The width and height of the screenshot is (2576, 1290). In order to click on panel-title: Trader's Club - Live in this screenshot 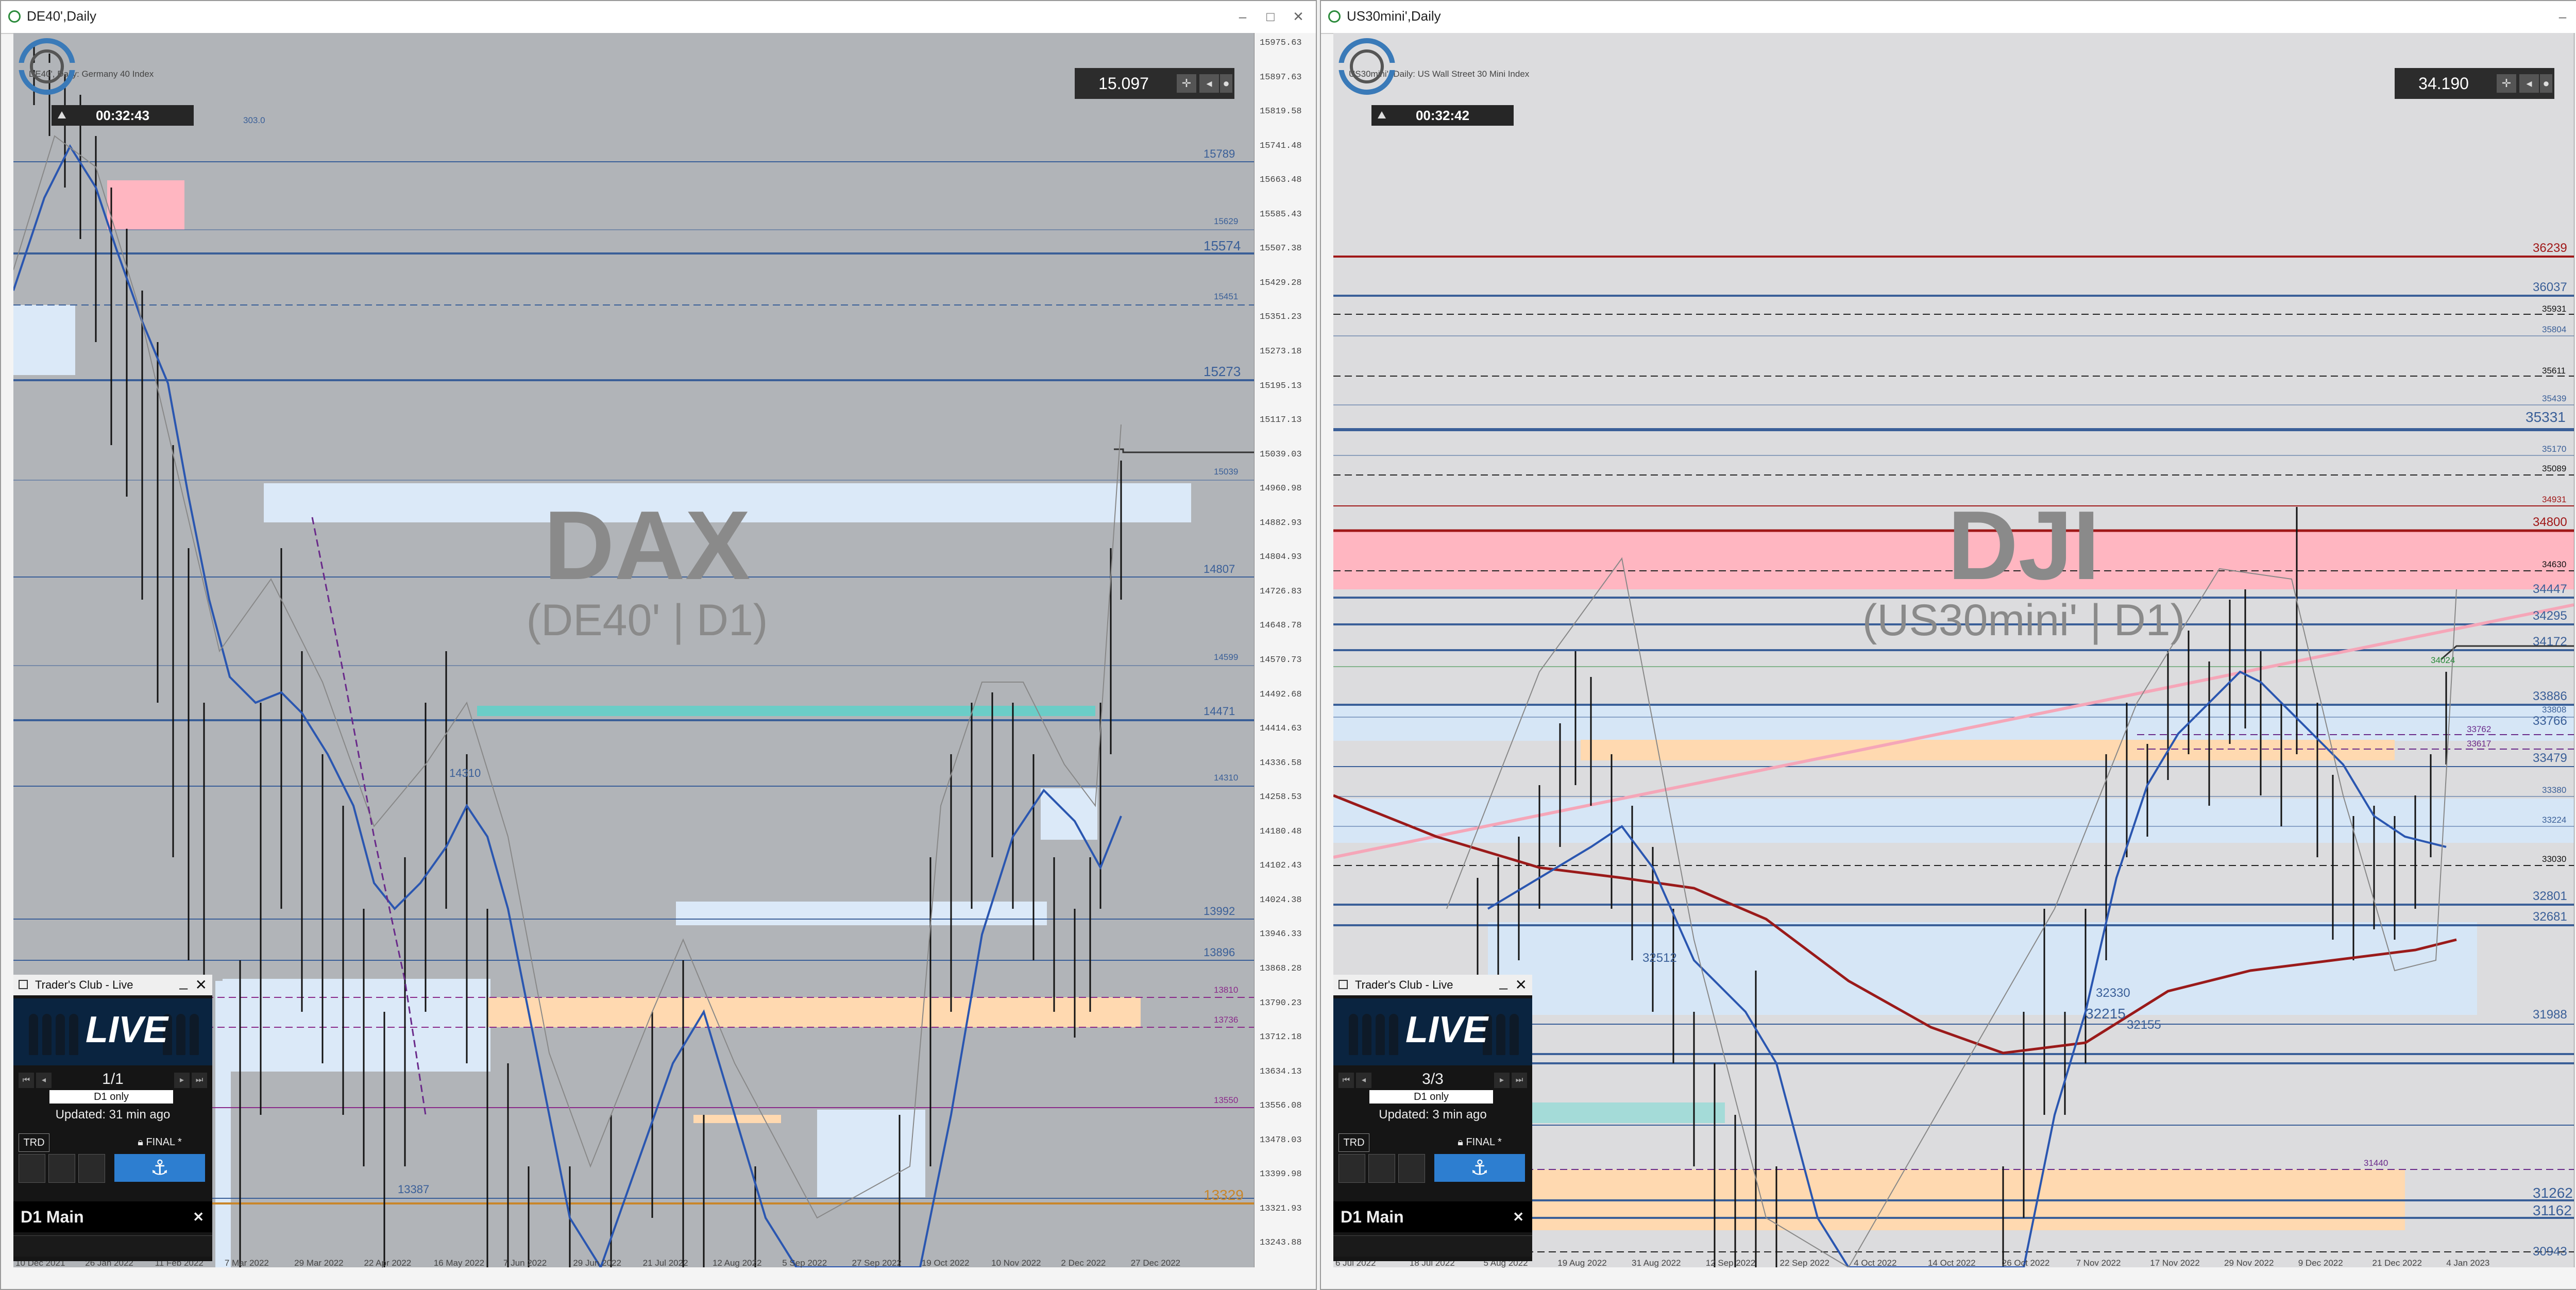, I will do `click(84, 984)`.